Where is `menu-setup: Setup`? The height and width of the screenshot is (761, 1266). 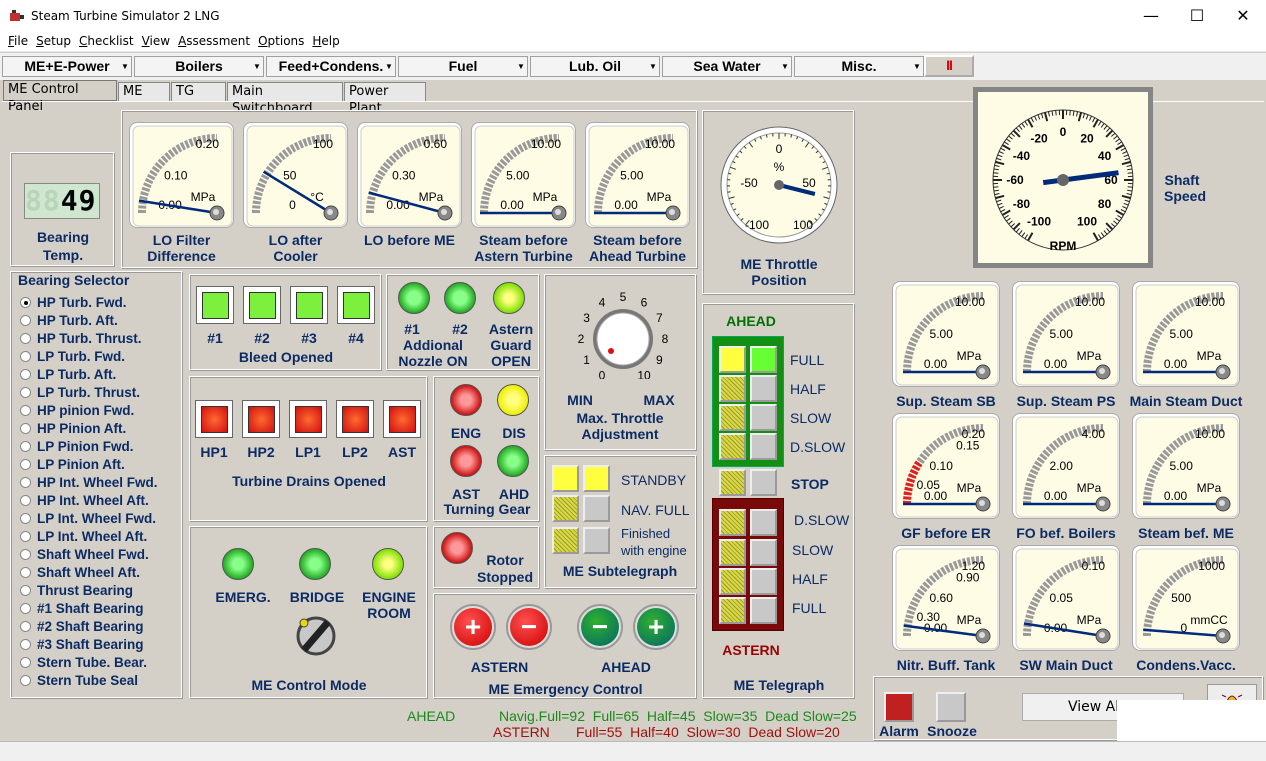
menu-setup: Setup is located at coordinates (53, 41).